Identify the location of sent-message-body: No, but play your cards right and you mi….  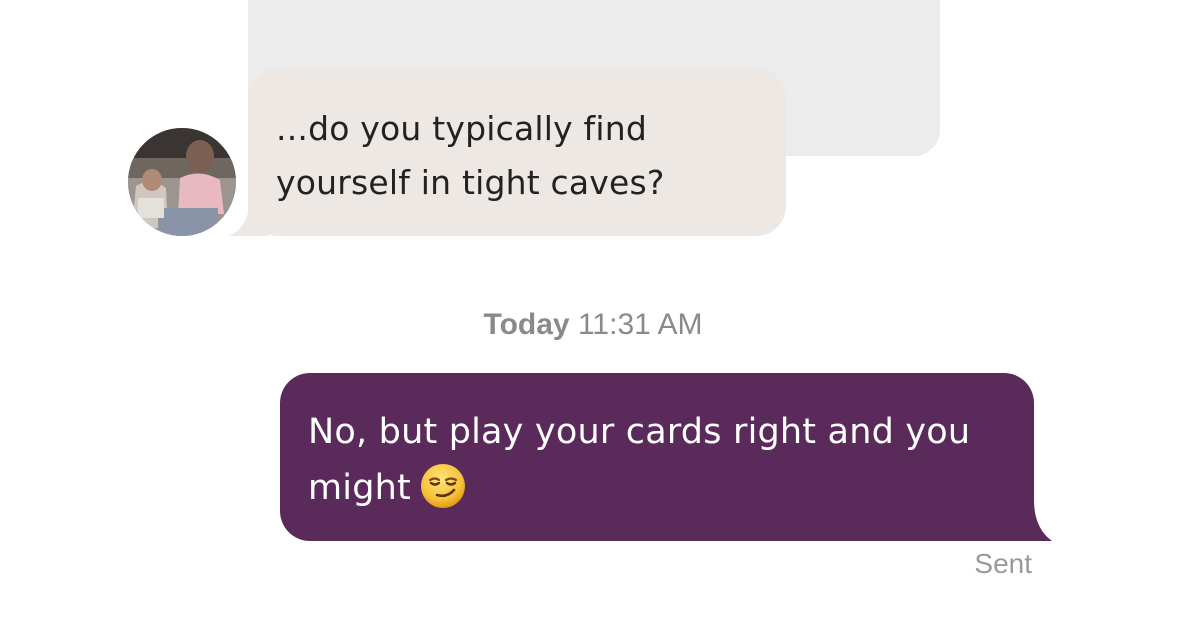
(639, 460).